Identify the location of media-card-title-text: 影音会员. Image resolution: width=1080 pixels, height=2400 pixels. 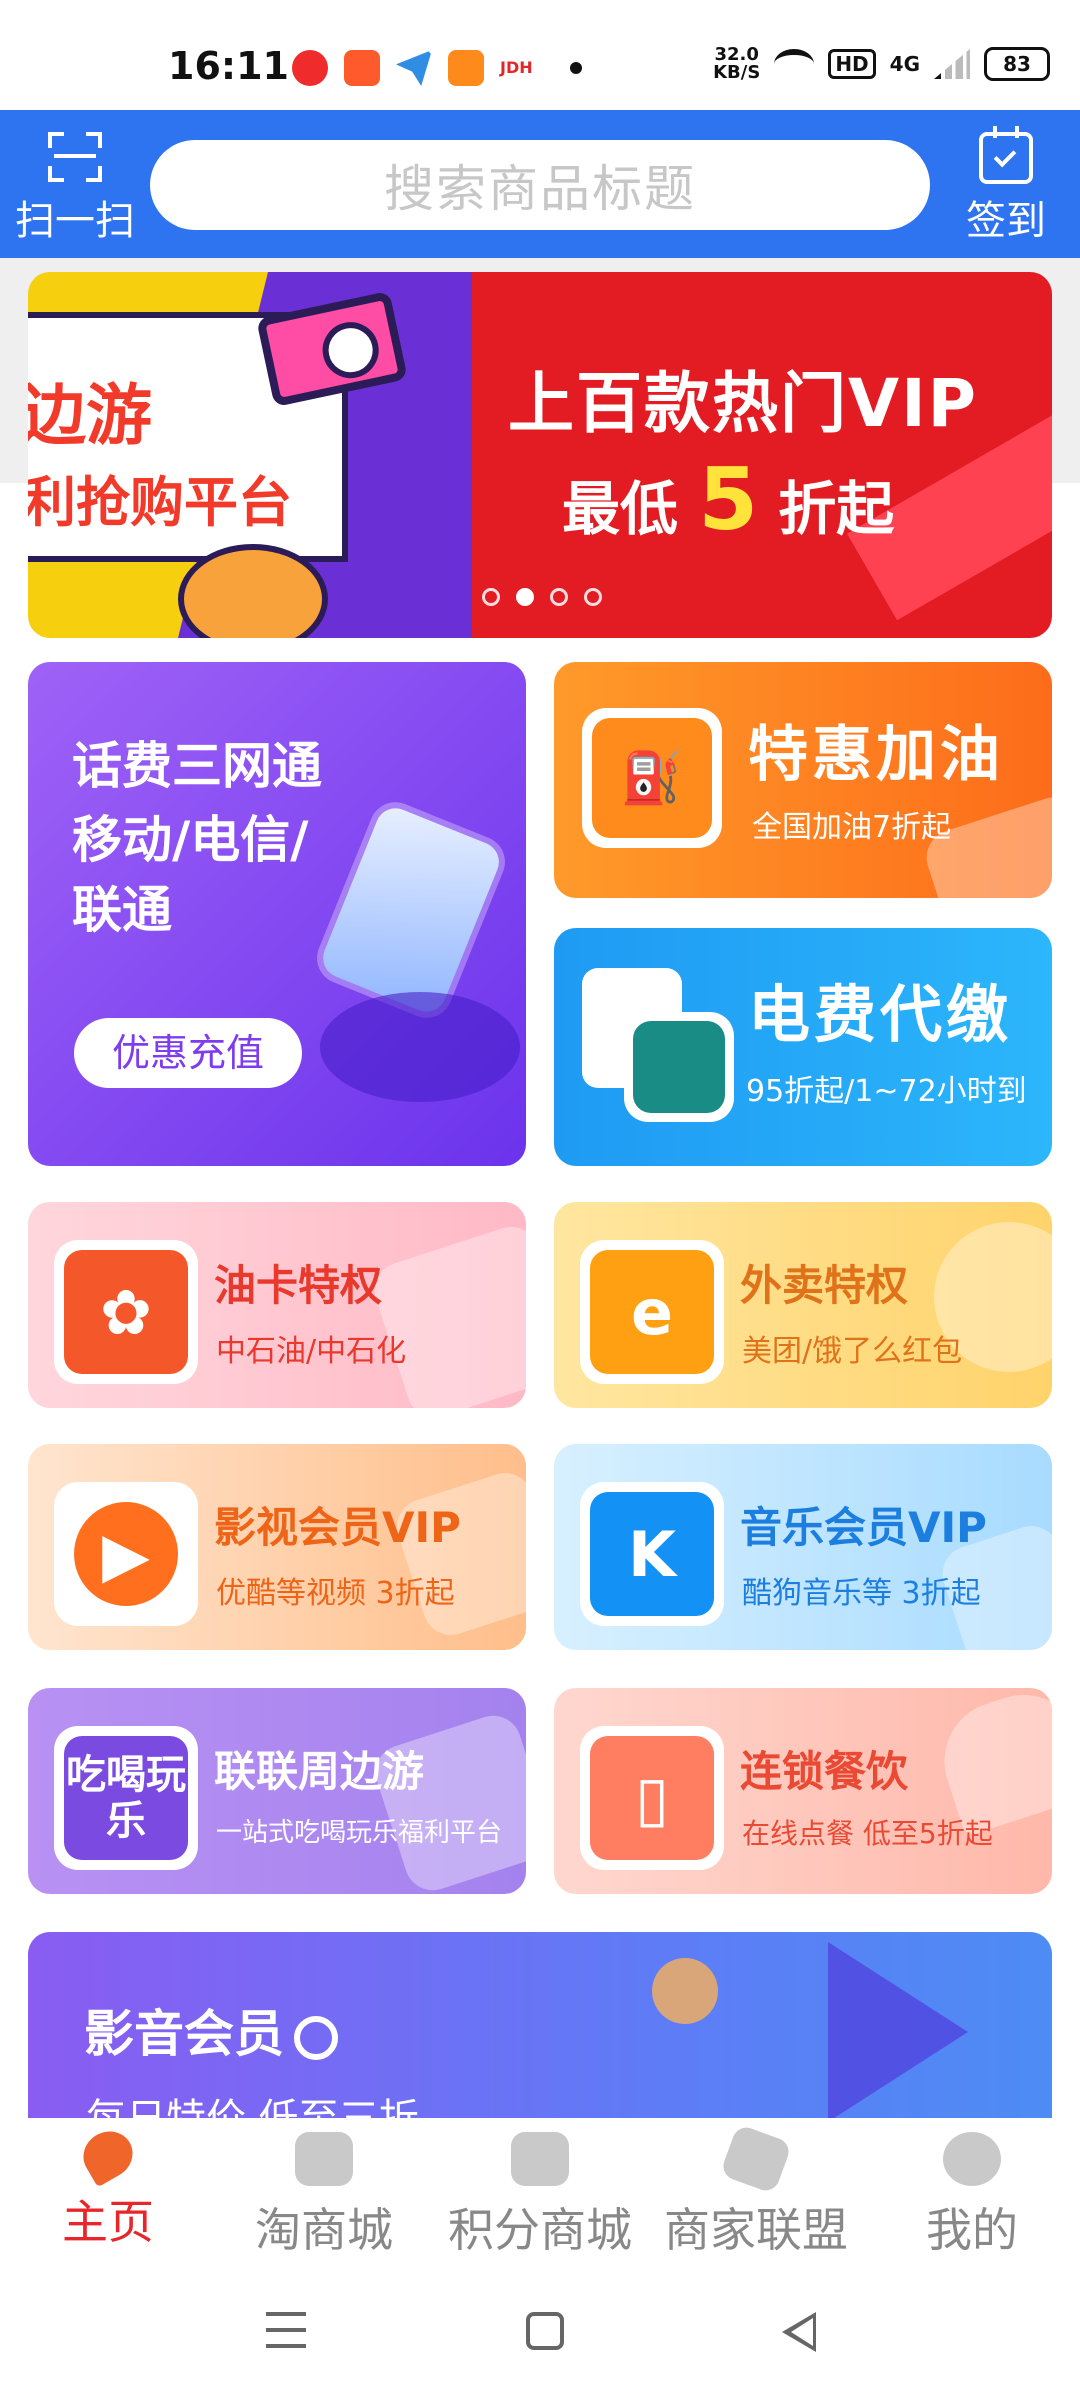
(184, 2034).